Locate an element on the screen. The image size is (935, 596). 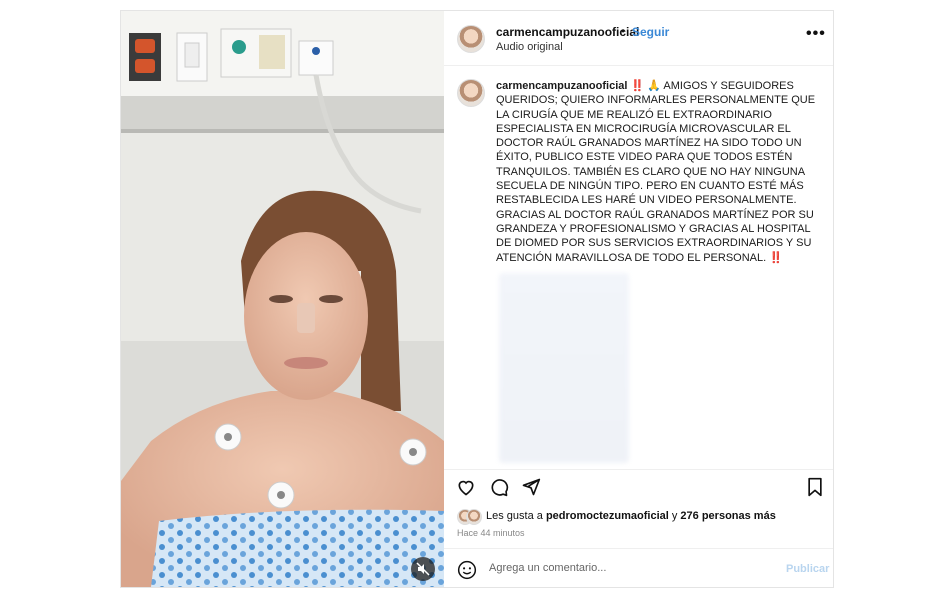
header-divider is located at coordinates (638, 65).